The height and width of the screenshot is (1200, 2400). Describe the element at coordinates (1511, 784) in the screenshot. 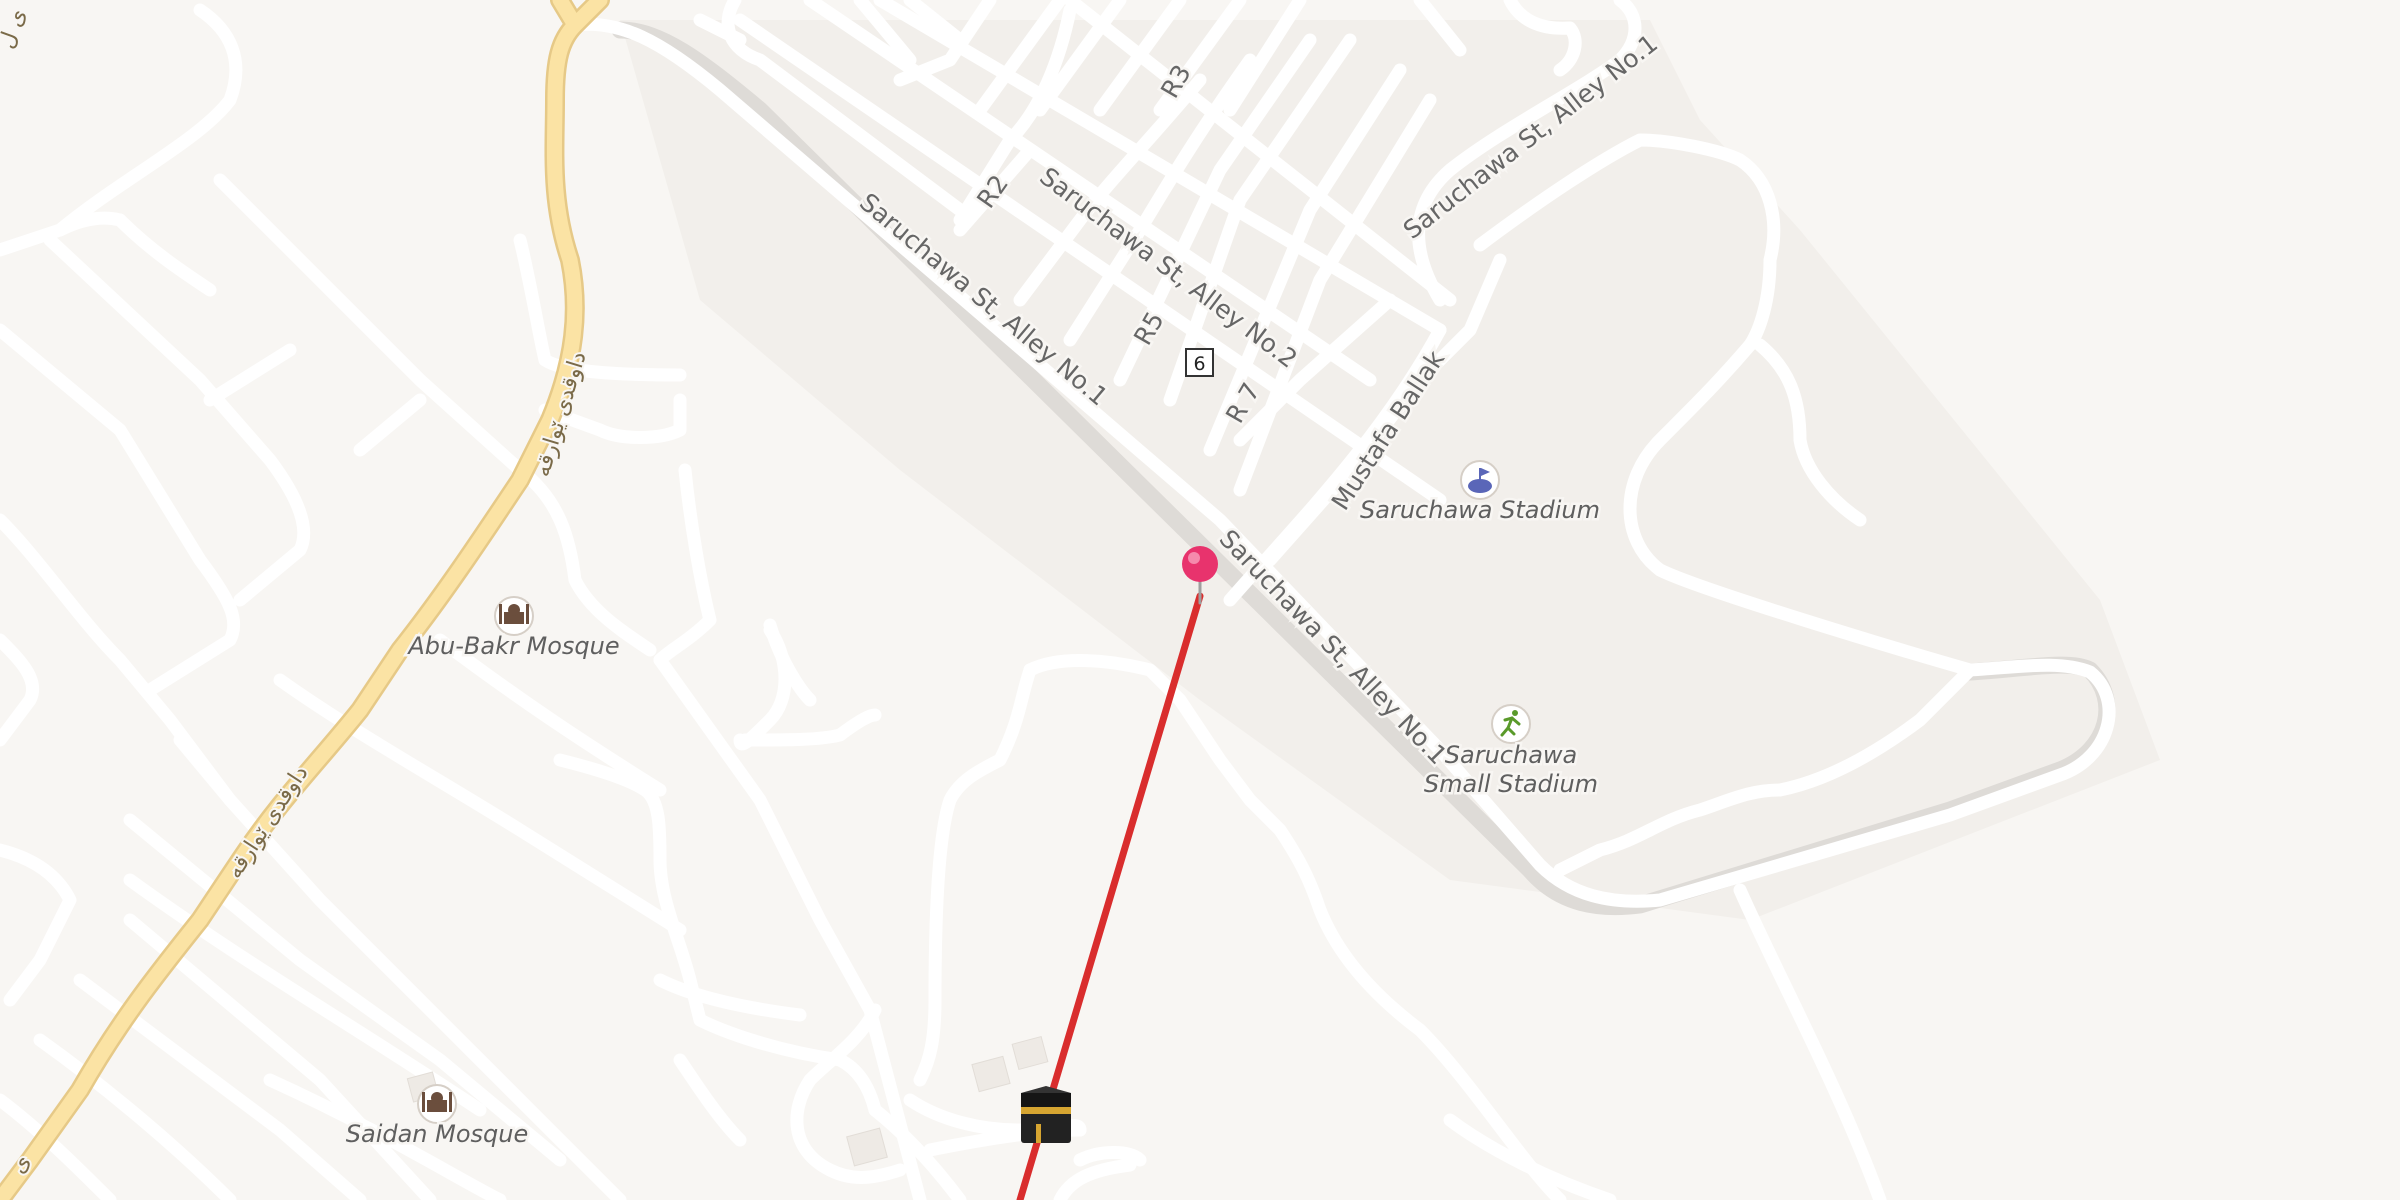

I see `poi-label: Small Stadium` at that location.